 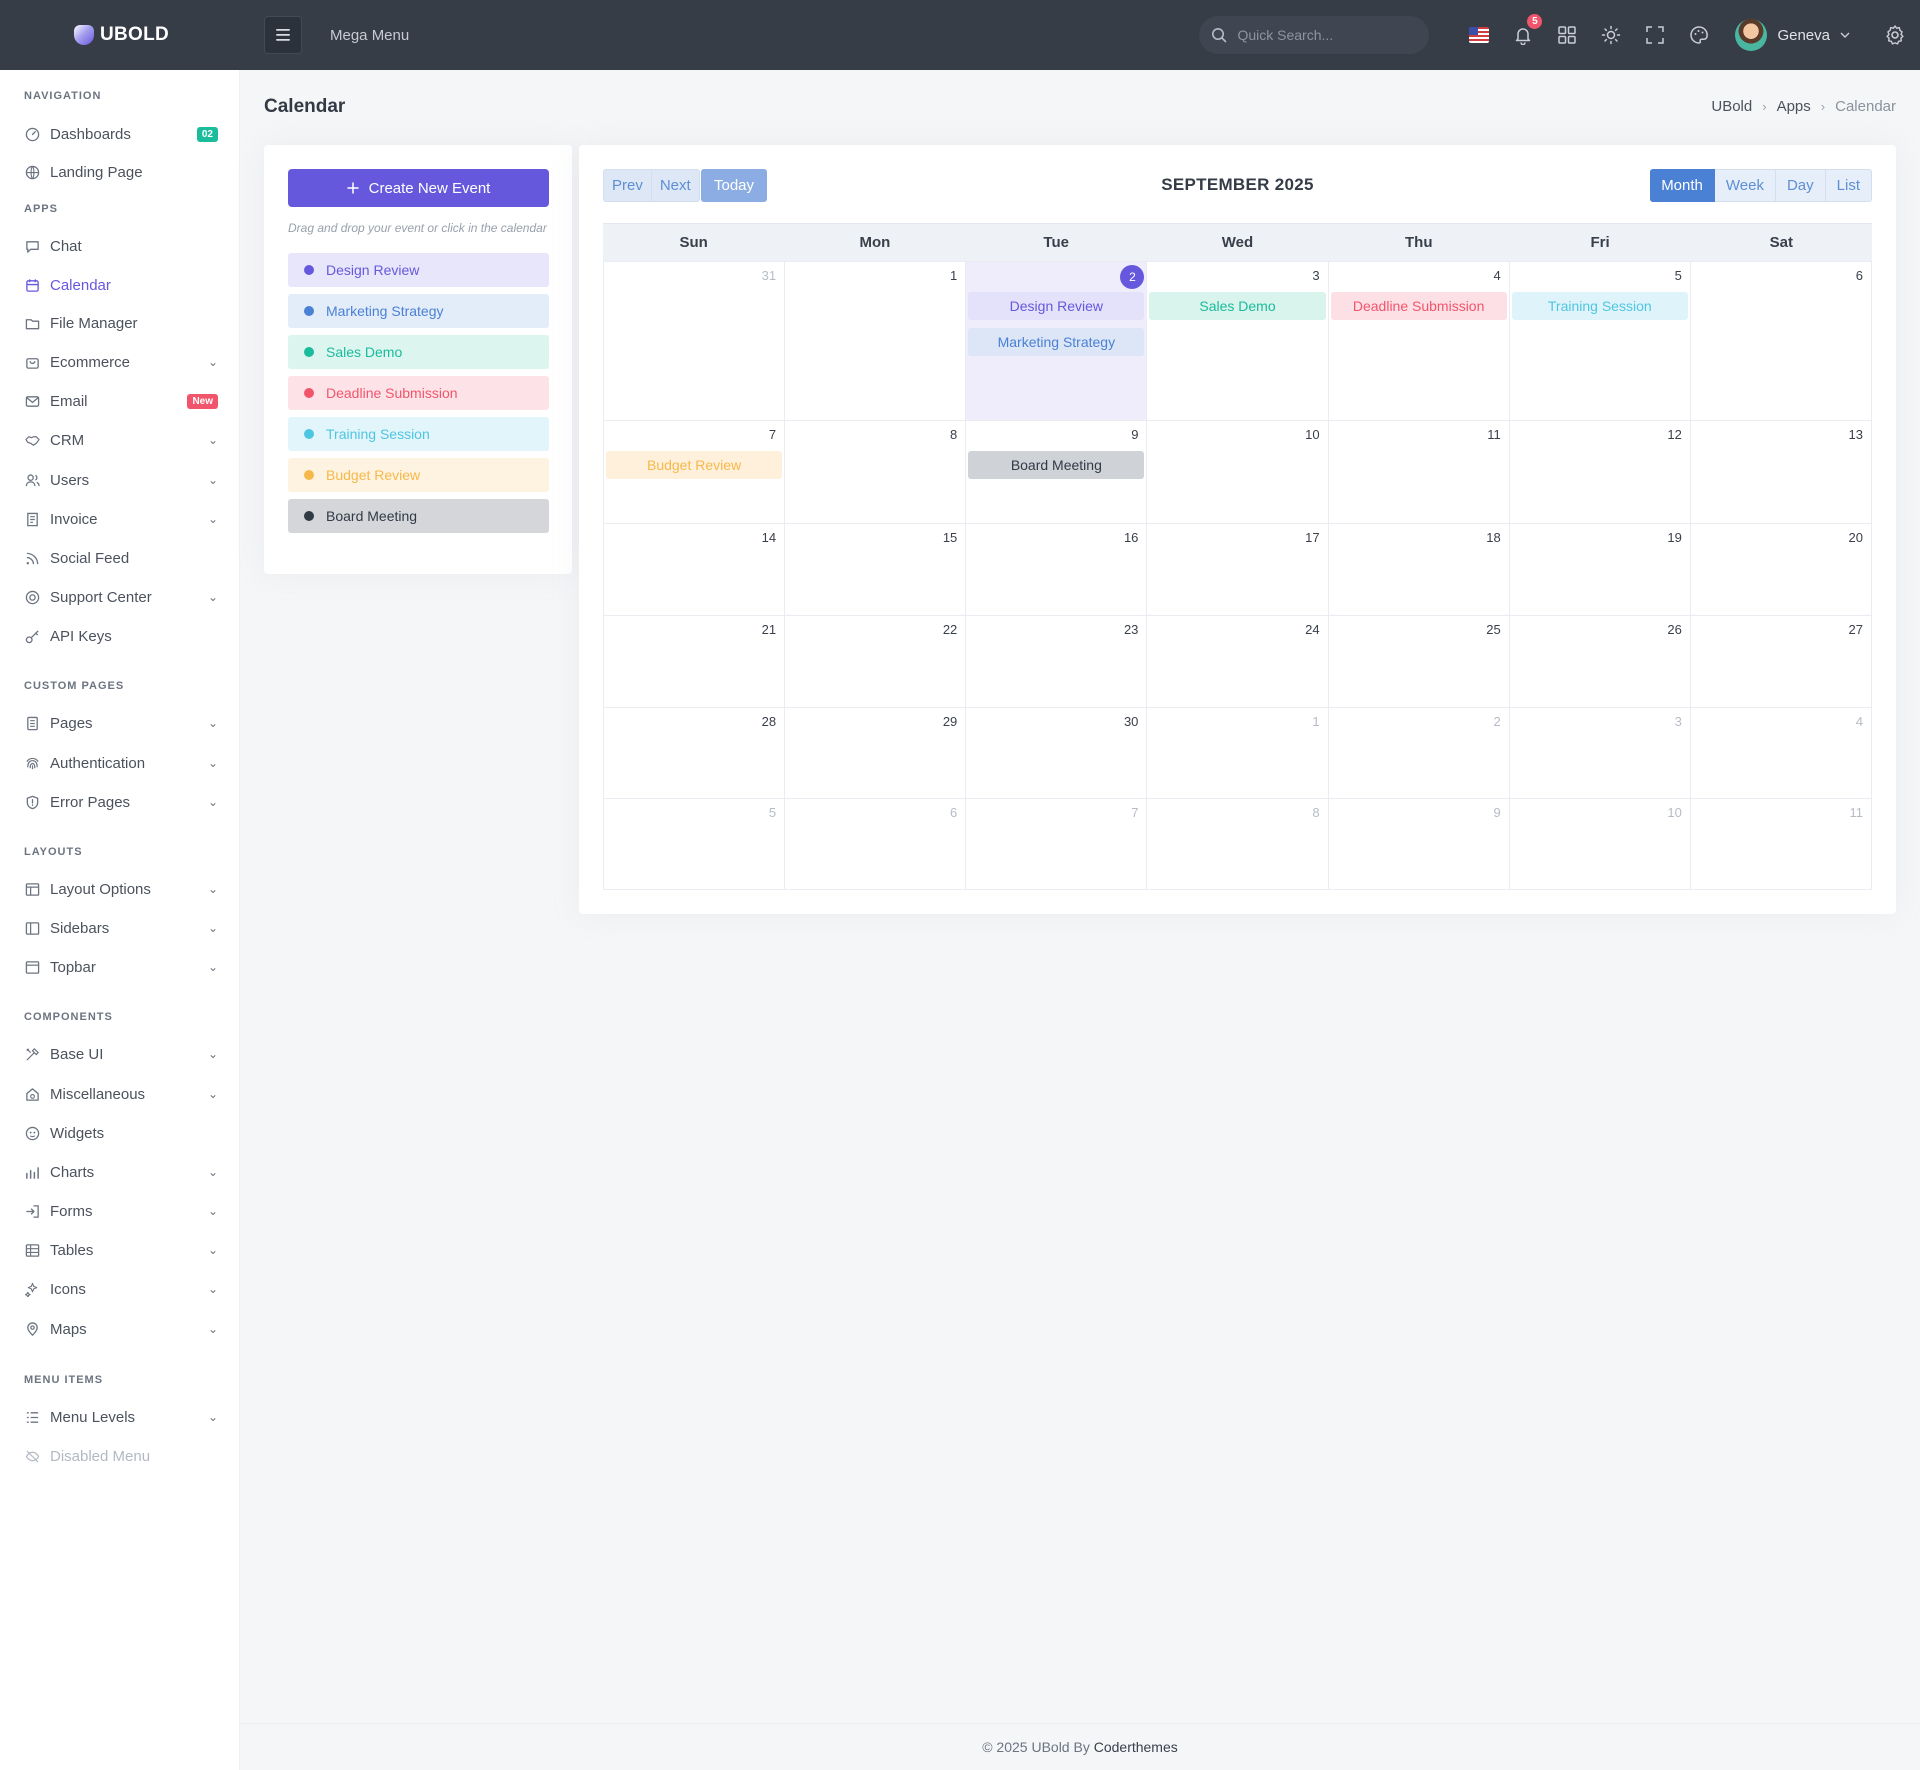 What do you see at coordinates (120, 636) in the screenshot?
I see `sidebar-item-api-keys: API Keys` at bounding box center [120, 636].